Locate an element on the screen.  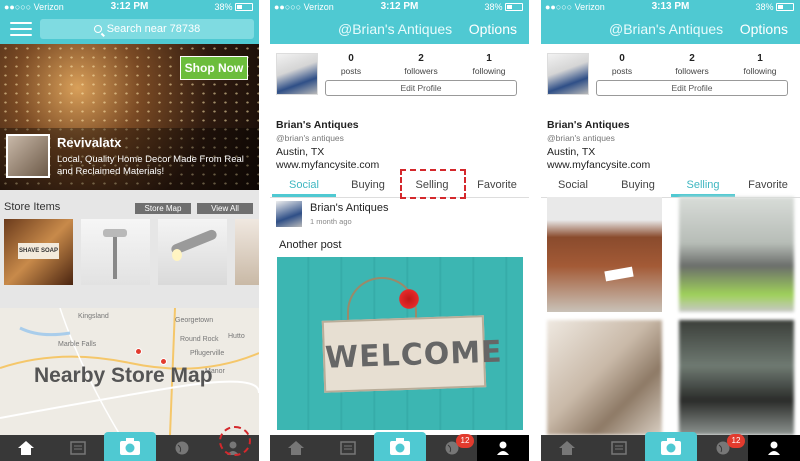
status-bar: ●●○○○ Verizon 3:12 PM 38% is located at coordinates (129, 7).